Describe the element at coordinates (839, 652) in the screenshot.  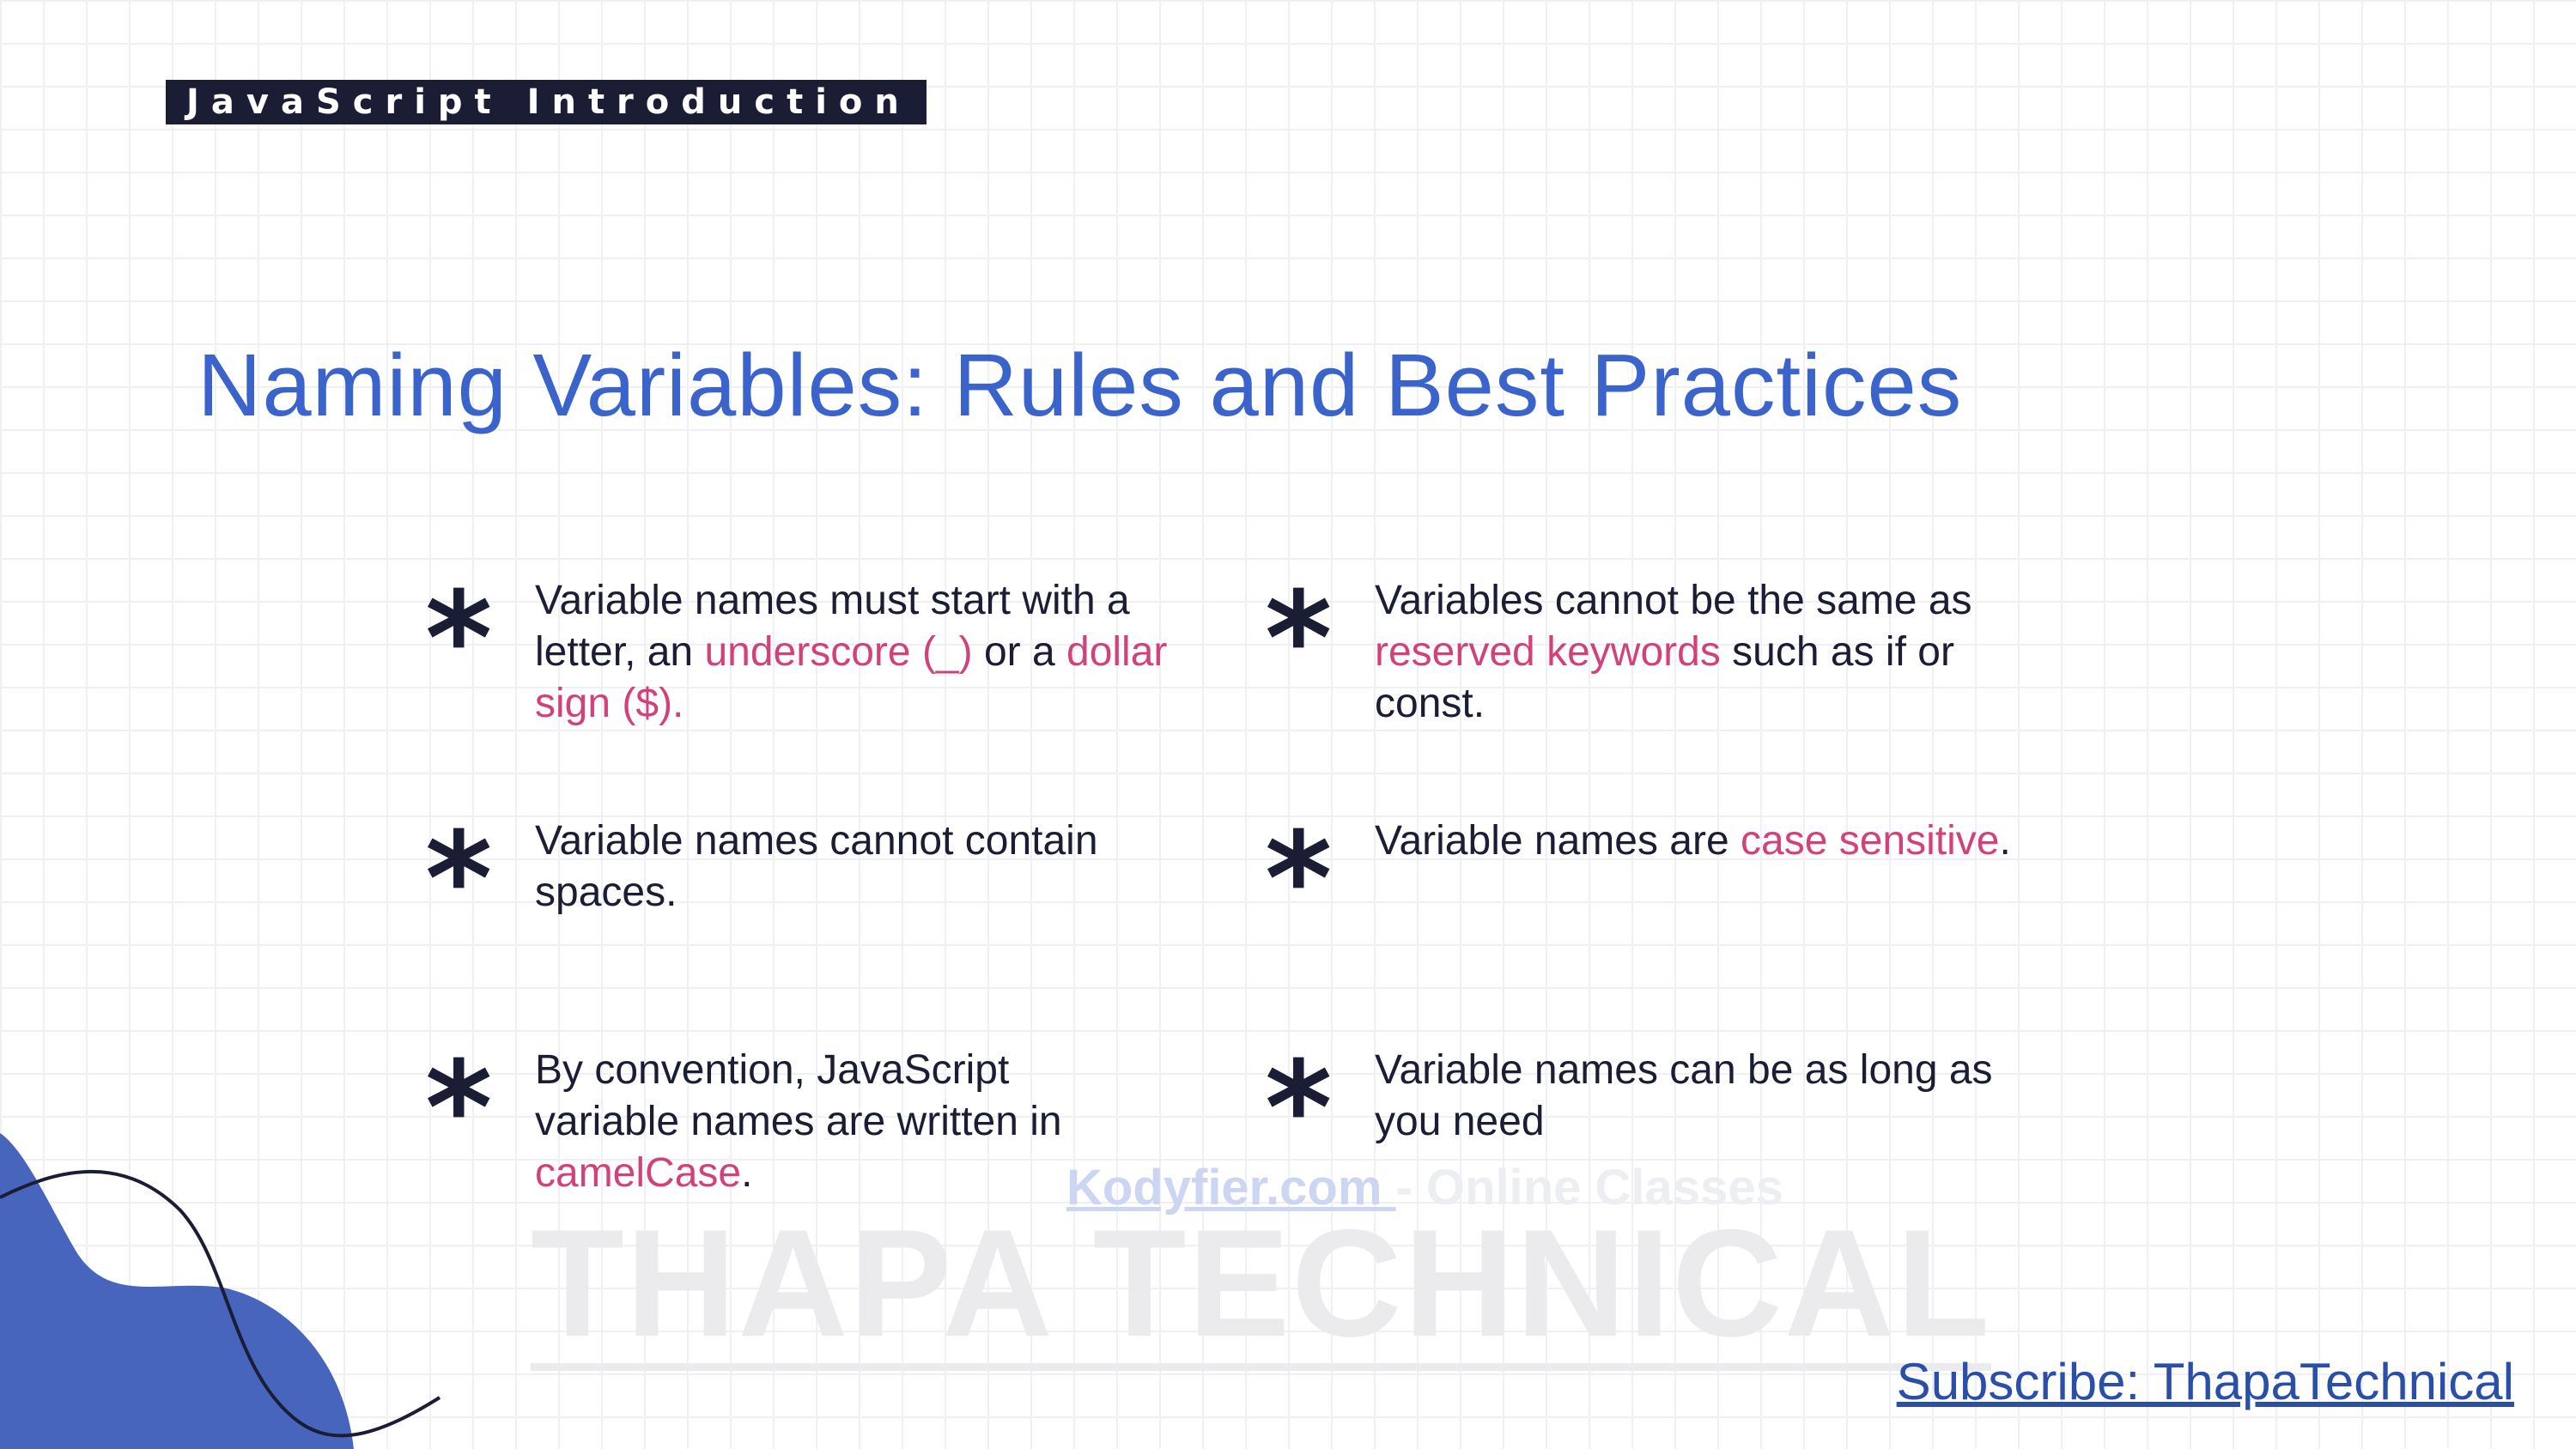
I see `rule-highlight: underscore (_)` at that location.